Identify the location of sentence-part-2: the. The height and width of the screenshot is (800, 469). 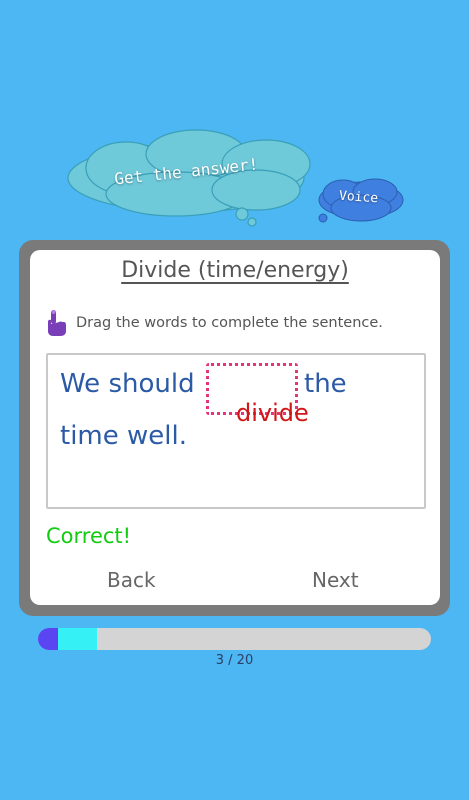
(325, 384).